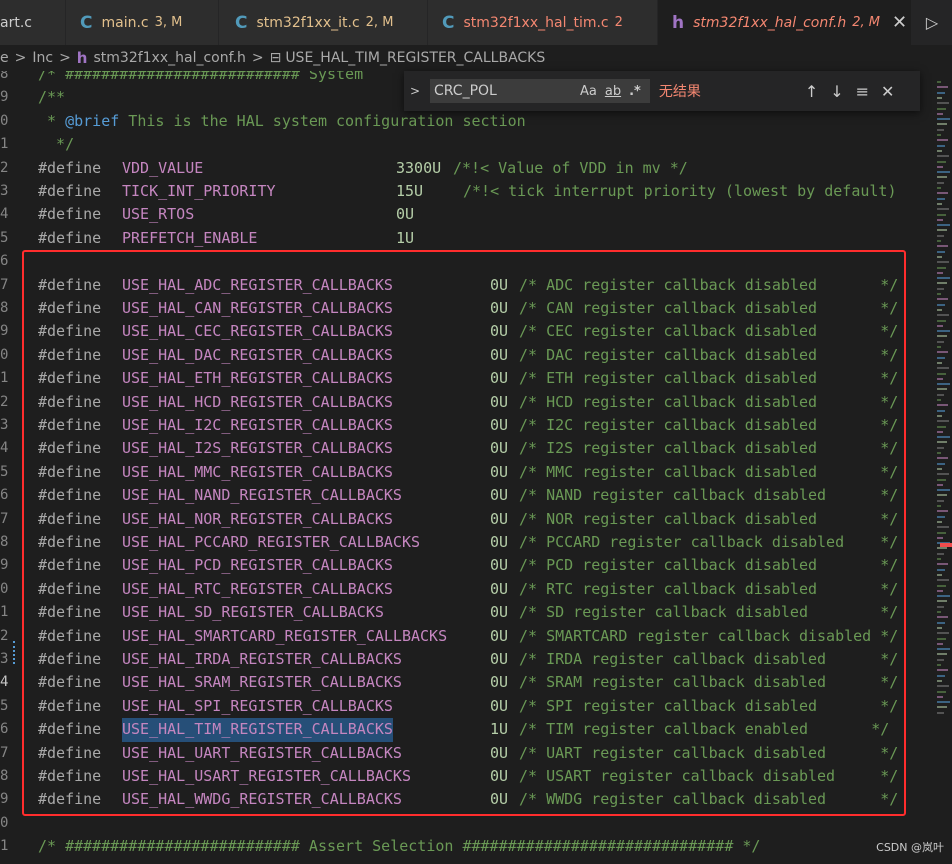 The height and width of the screenshot is (864, 952). What do you see at coordinates (257, 285) in the screenshot?
I see `macro-name: USE_HAL_ADC_REGISTER_CALLBACKS` at bounding box center [257, 285].